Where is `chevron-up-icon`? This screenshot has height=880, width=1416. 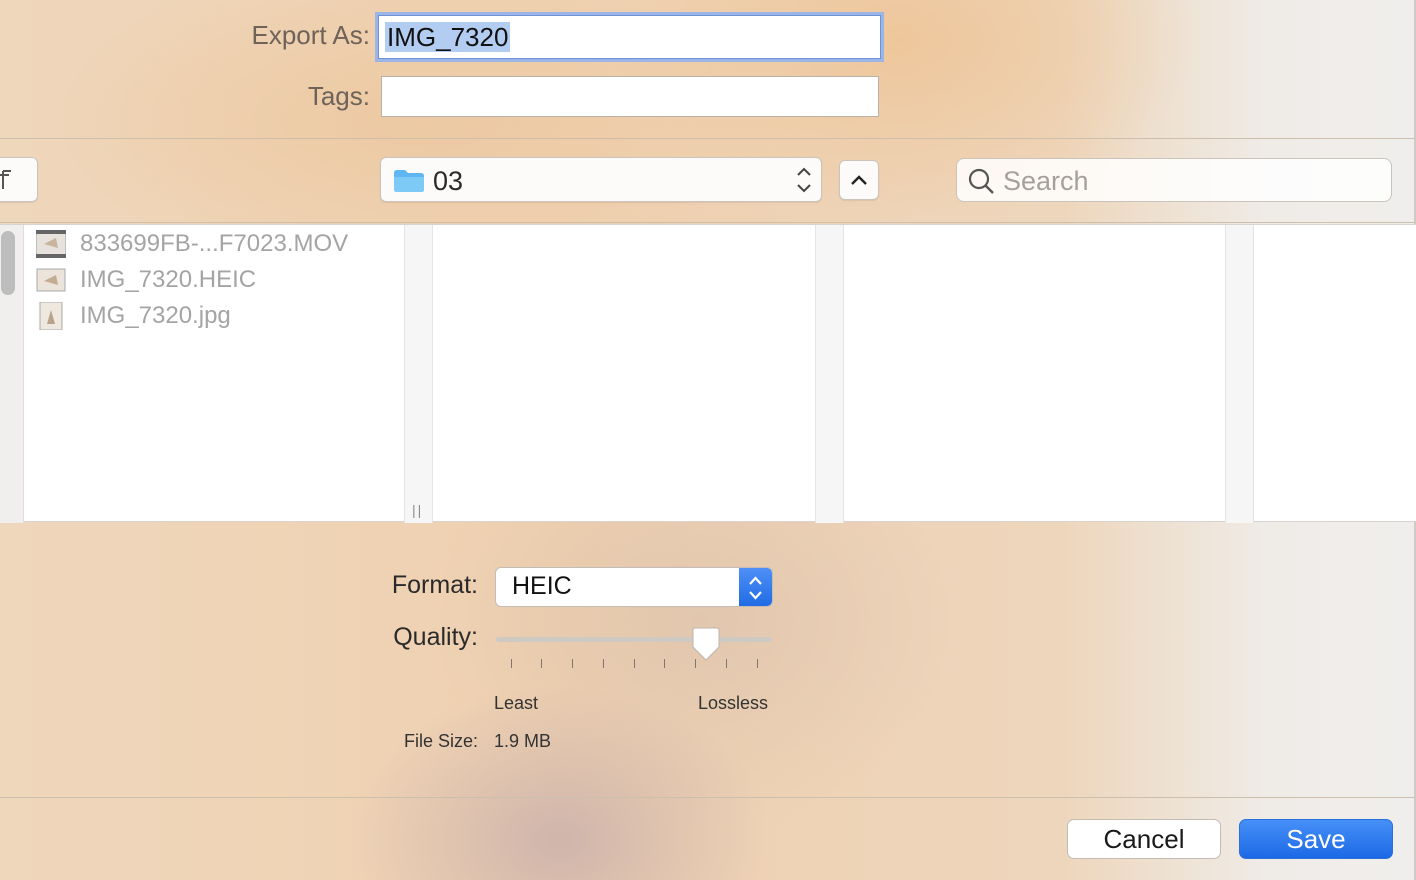
chevron-up-icon is located at coordinates (859, 180).